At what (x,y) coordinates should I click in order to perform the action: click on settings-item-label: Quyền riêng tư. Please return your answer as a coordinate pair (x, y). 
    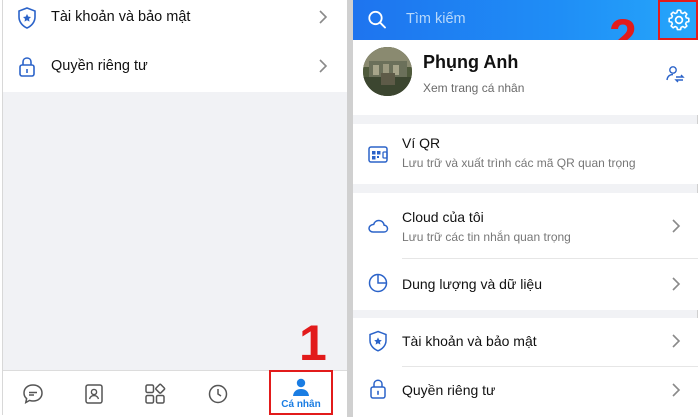
    Looking at the image, I should click on (99, 66).